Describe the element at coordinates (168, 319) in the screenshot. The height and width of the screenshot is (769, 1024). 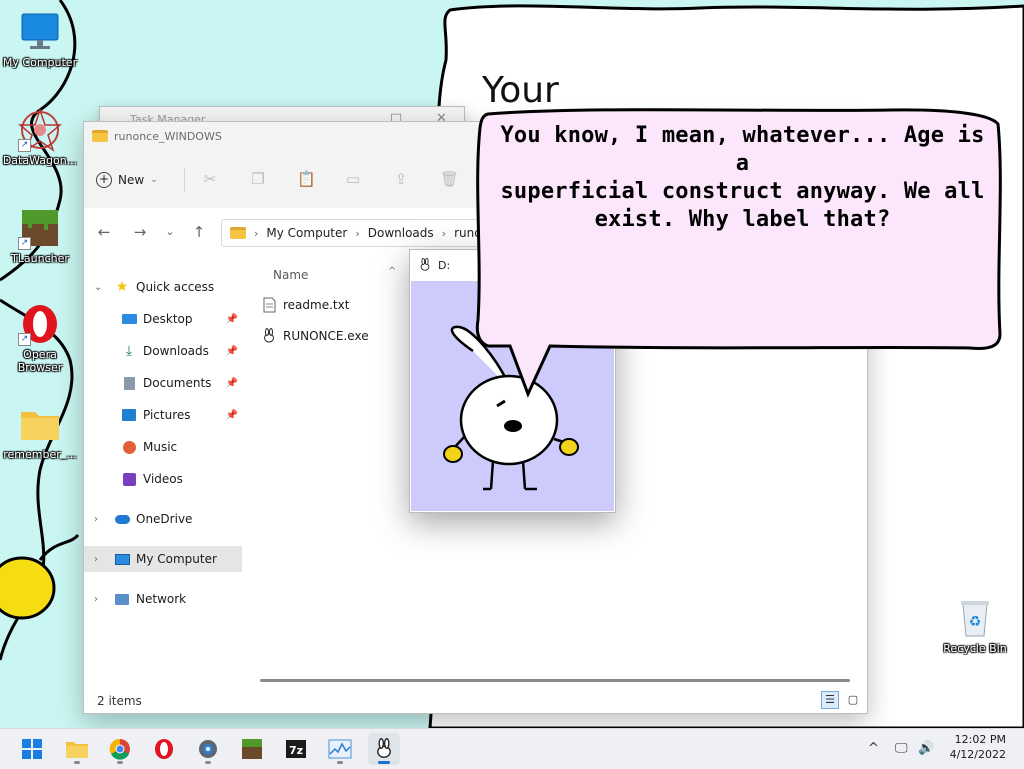
I see `nav-label: Desktop` at that location.